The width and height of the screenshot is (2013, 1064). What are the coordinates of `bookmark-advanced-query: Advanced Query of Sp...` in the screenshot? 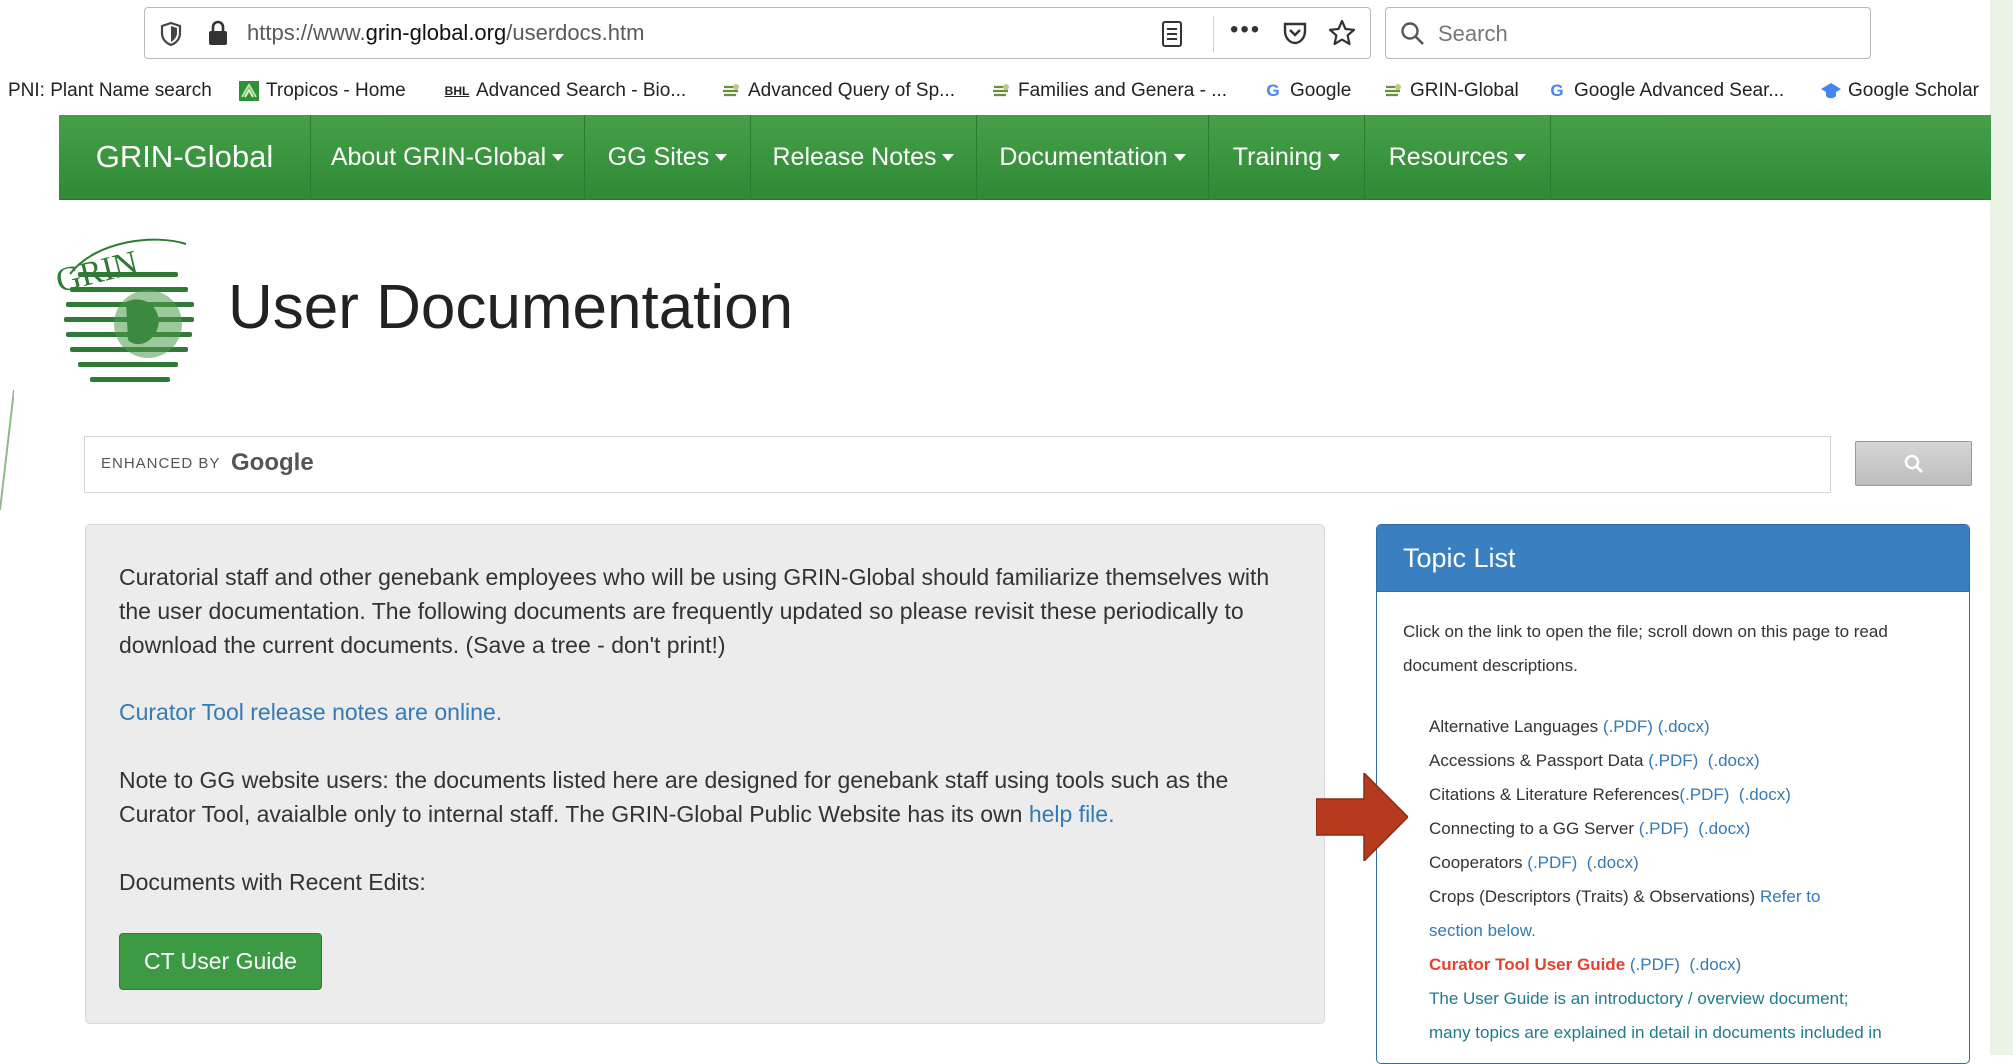 It's located at (837, 91).